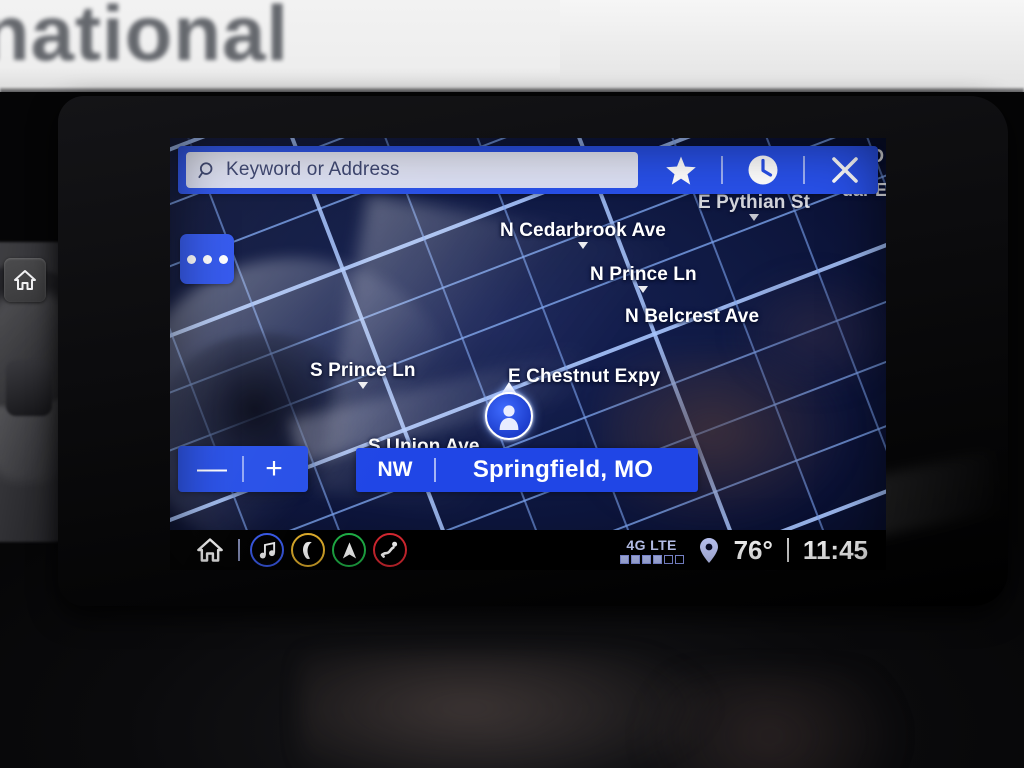 The image size is (1024, 768). I want to click on close-button, so click(845, 170).